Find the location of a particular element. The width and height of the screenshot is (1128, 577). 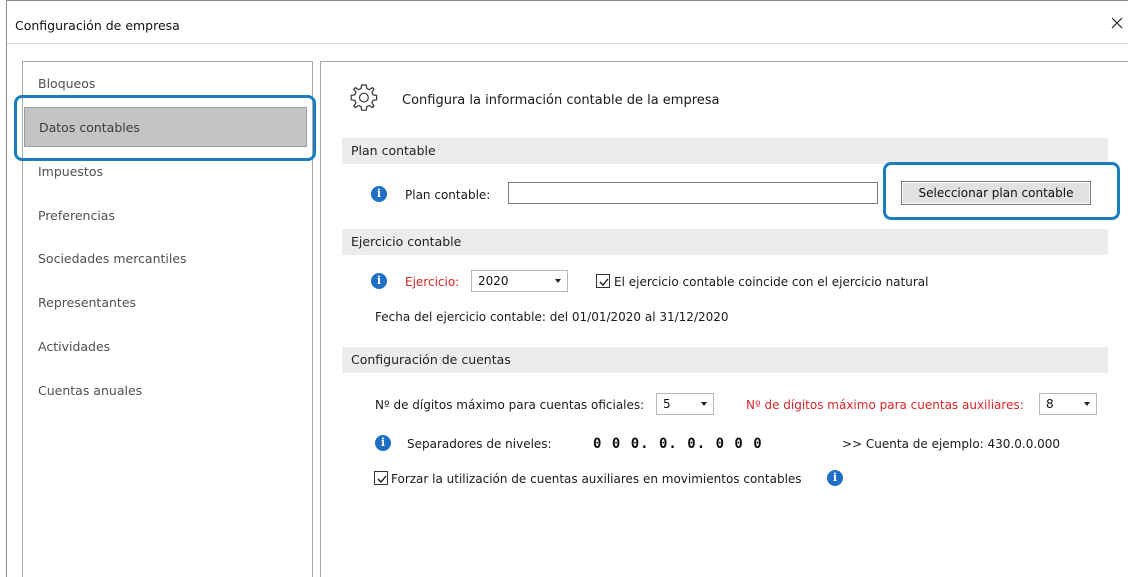

plan-contable-label: Plan contable: is located at coordinates (448, 195).